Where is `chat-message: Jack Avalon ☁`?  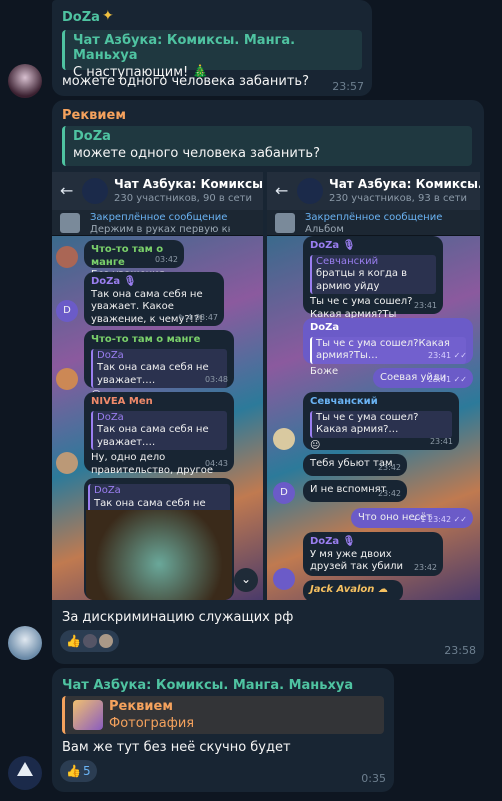 chat-message: Jack Avalon ☁ is located at coordinates (353, 590).